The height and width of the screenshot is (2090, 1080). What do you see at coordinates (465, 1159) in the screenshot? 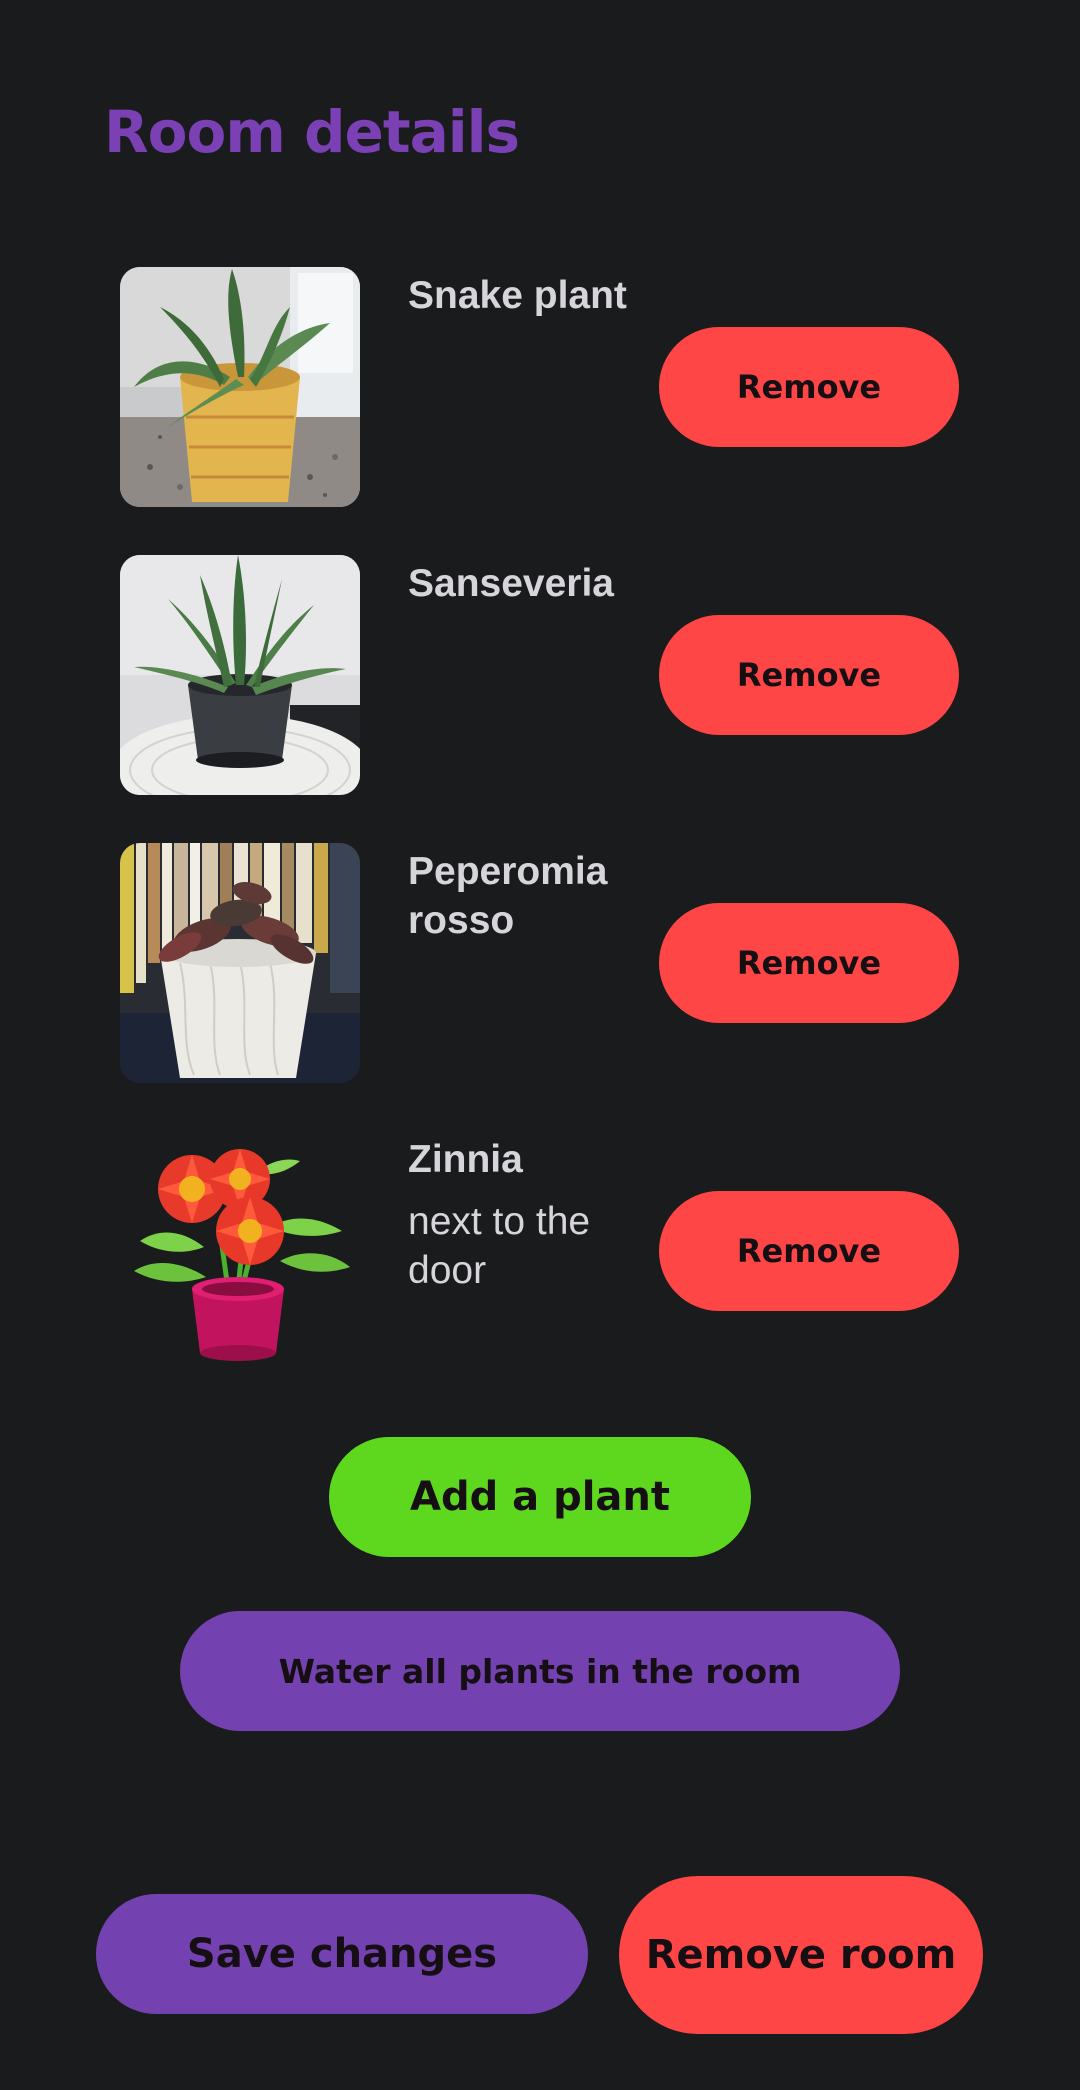
I see `plant-name: Zinnia` at bounding box center [465, 1159].